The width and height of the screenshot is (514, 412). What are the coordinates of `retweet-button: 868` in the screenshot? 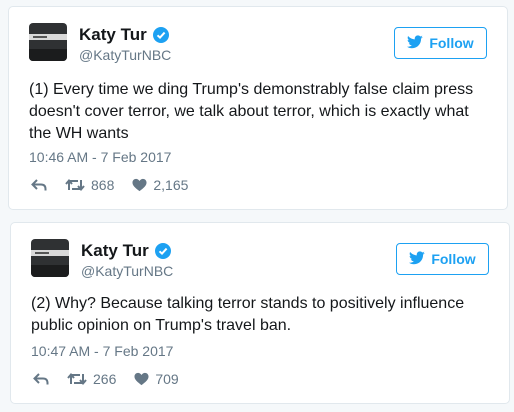 It's located at (89, 185).